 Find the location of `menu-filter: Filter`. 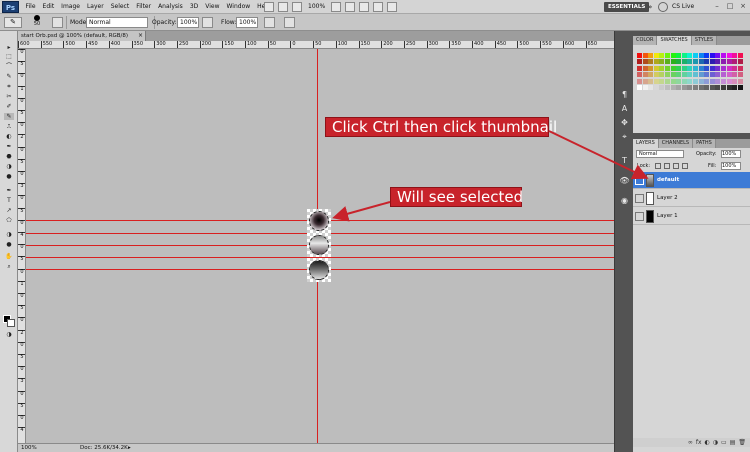

menu-filter: Filter is located at coordinates (144, 7).